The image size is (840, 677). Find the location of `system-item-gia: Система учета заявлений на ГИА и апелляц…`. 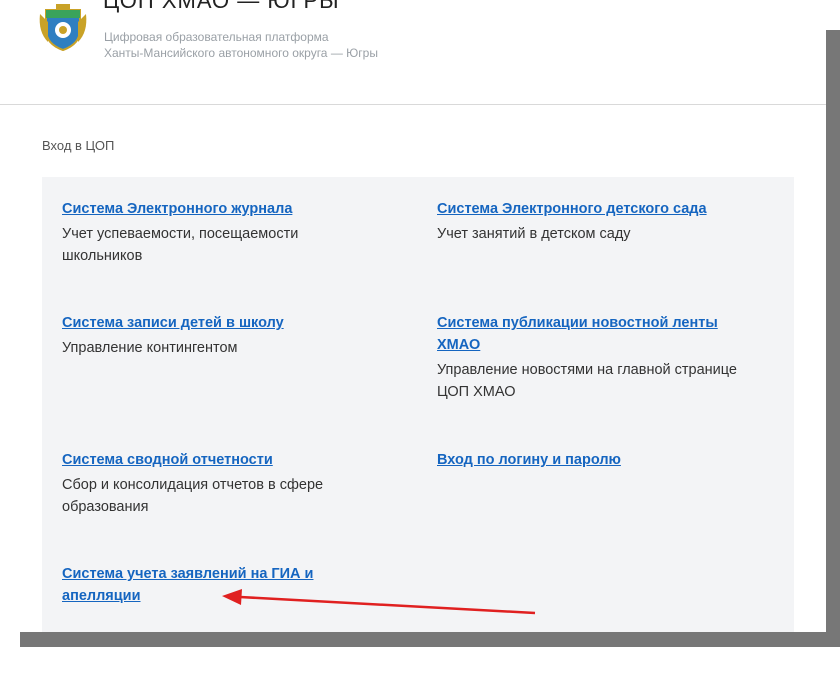

system-item-gia: Система учета заявлений на ГИА и апелляц… is located at coordinates (222, 585).